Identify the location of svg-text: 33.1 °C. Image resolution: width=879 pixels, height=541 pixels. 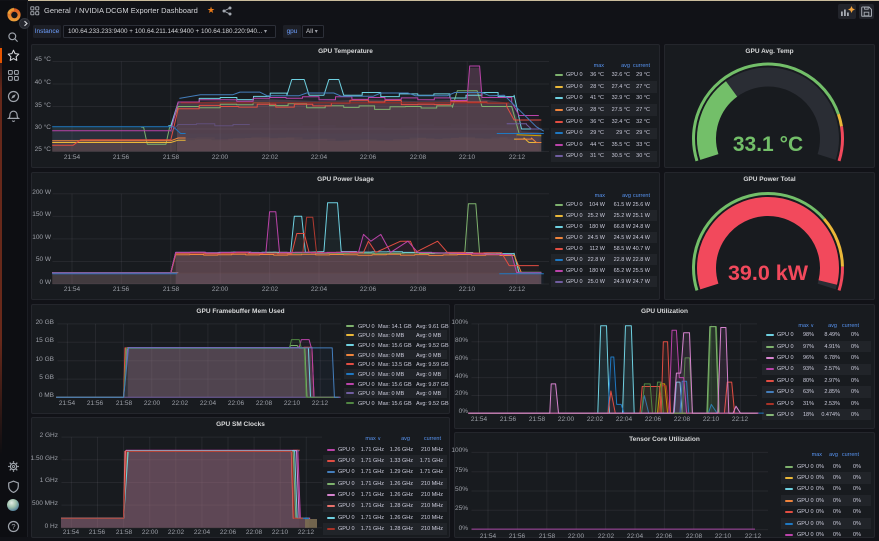
(768, 144).